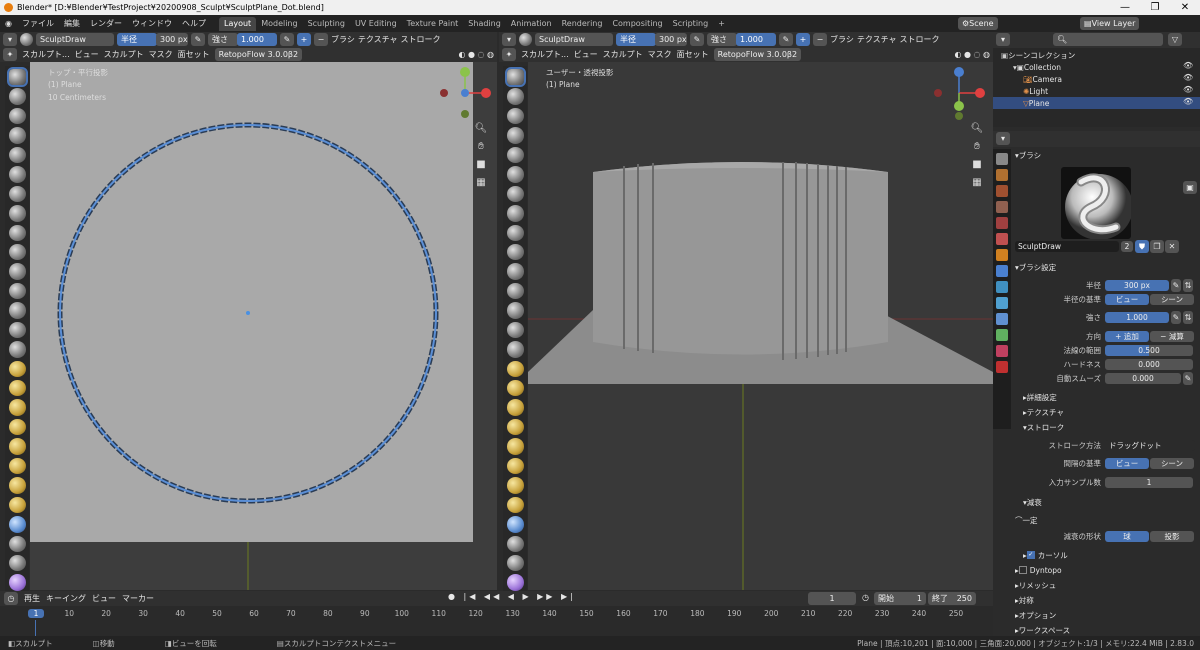 The image size is (1200, 650). What do you see at coordinates (17, 310) in the screenshot?
I see `scrape-icon` at bounding box center [17, 310].